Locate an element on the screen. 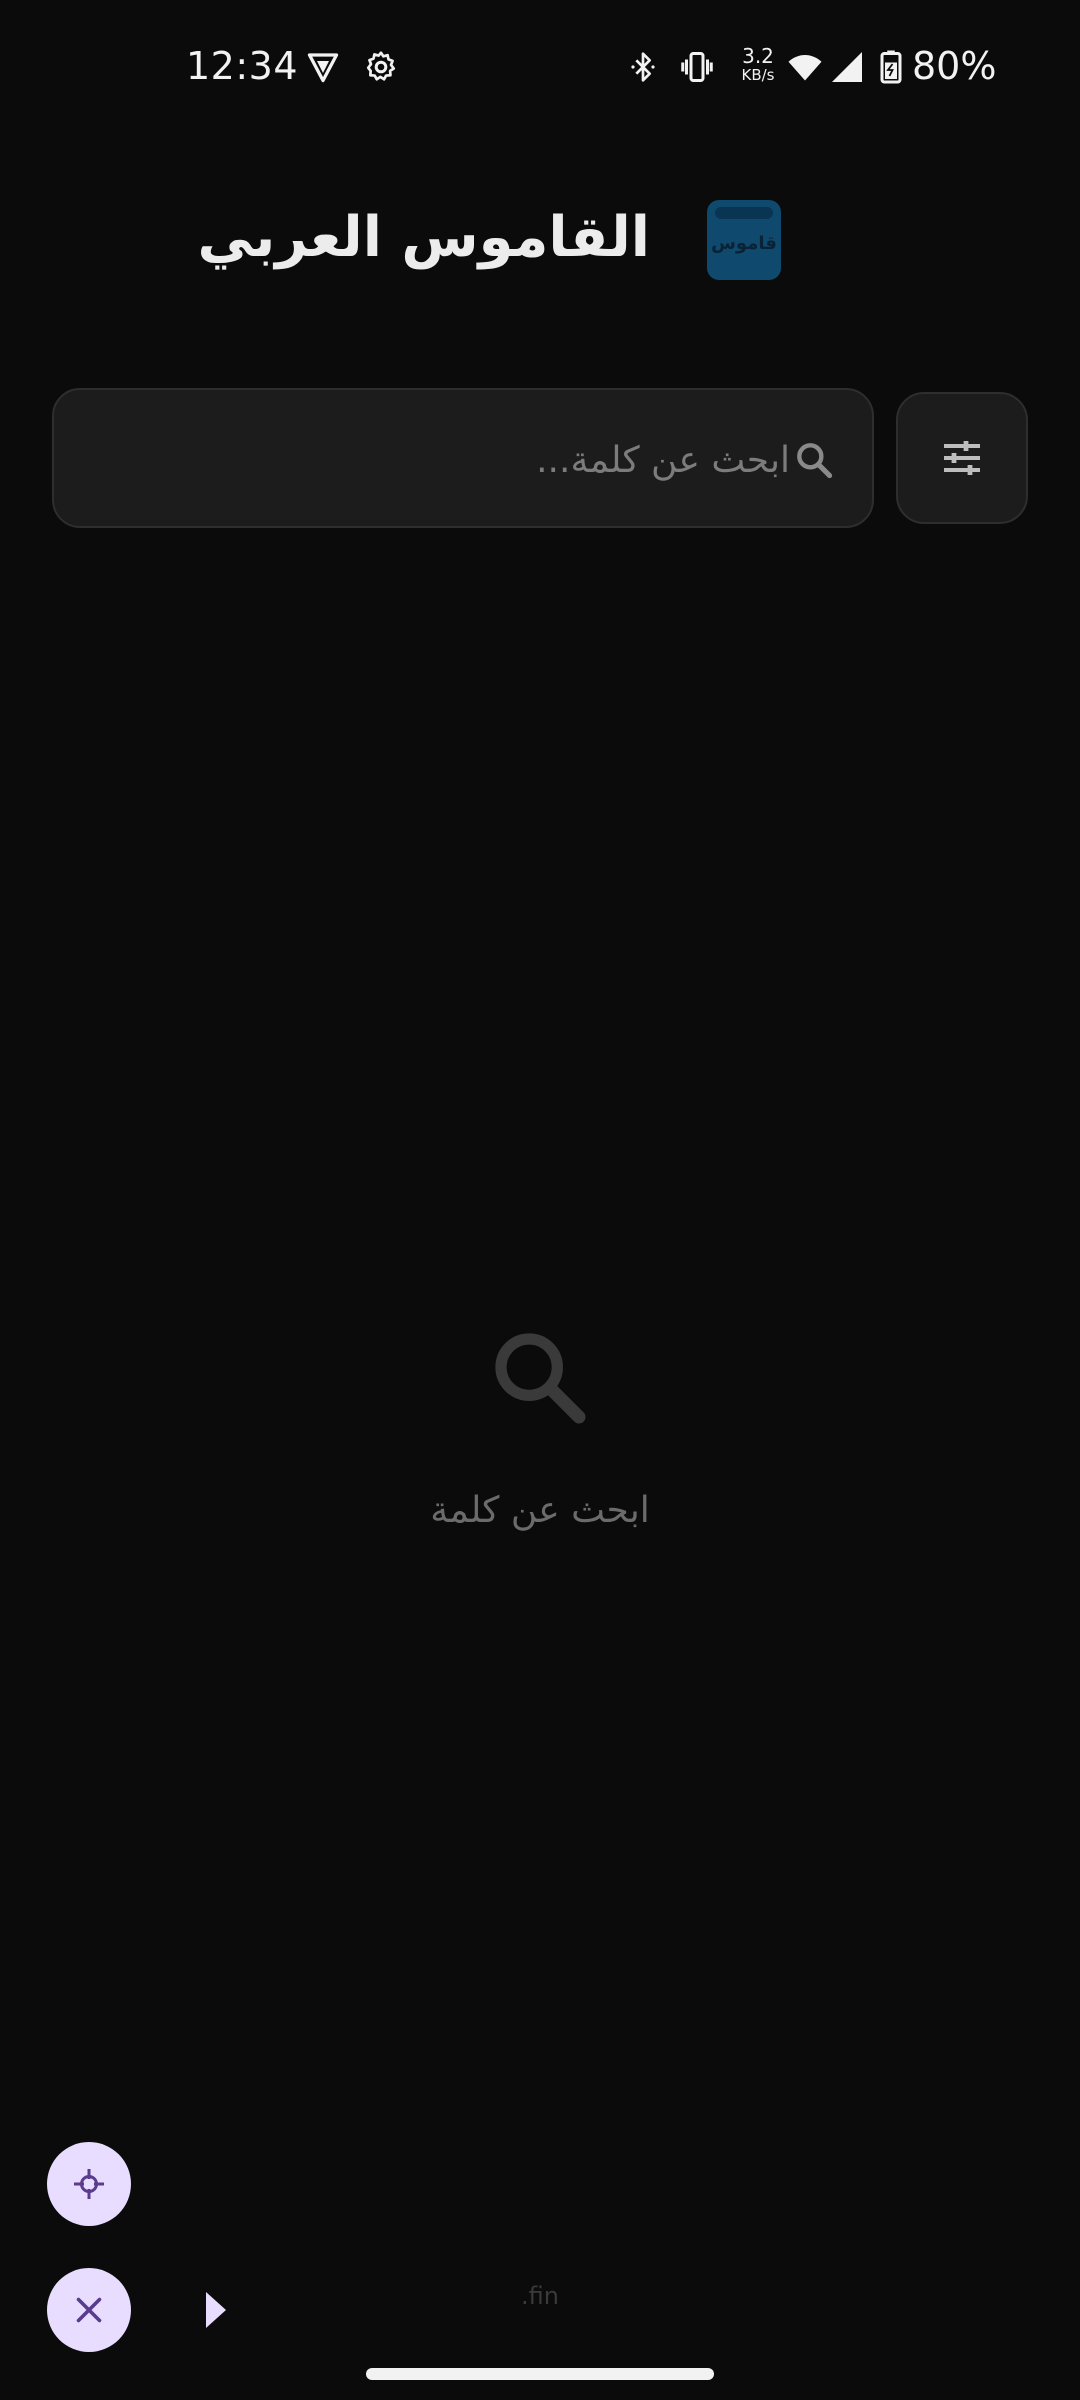 Image resolution: width=1080 pixels, height=2400 pixels. home-indicator is located at coordinates (540, 2374).